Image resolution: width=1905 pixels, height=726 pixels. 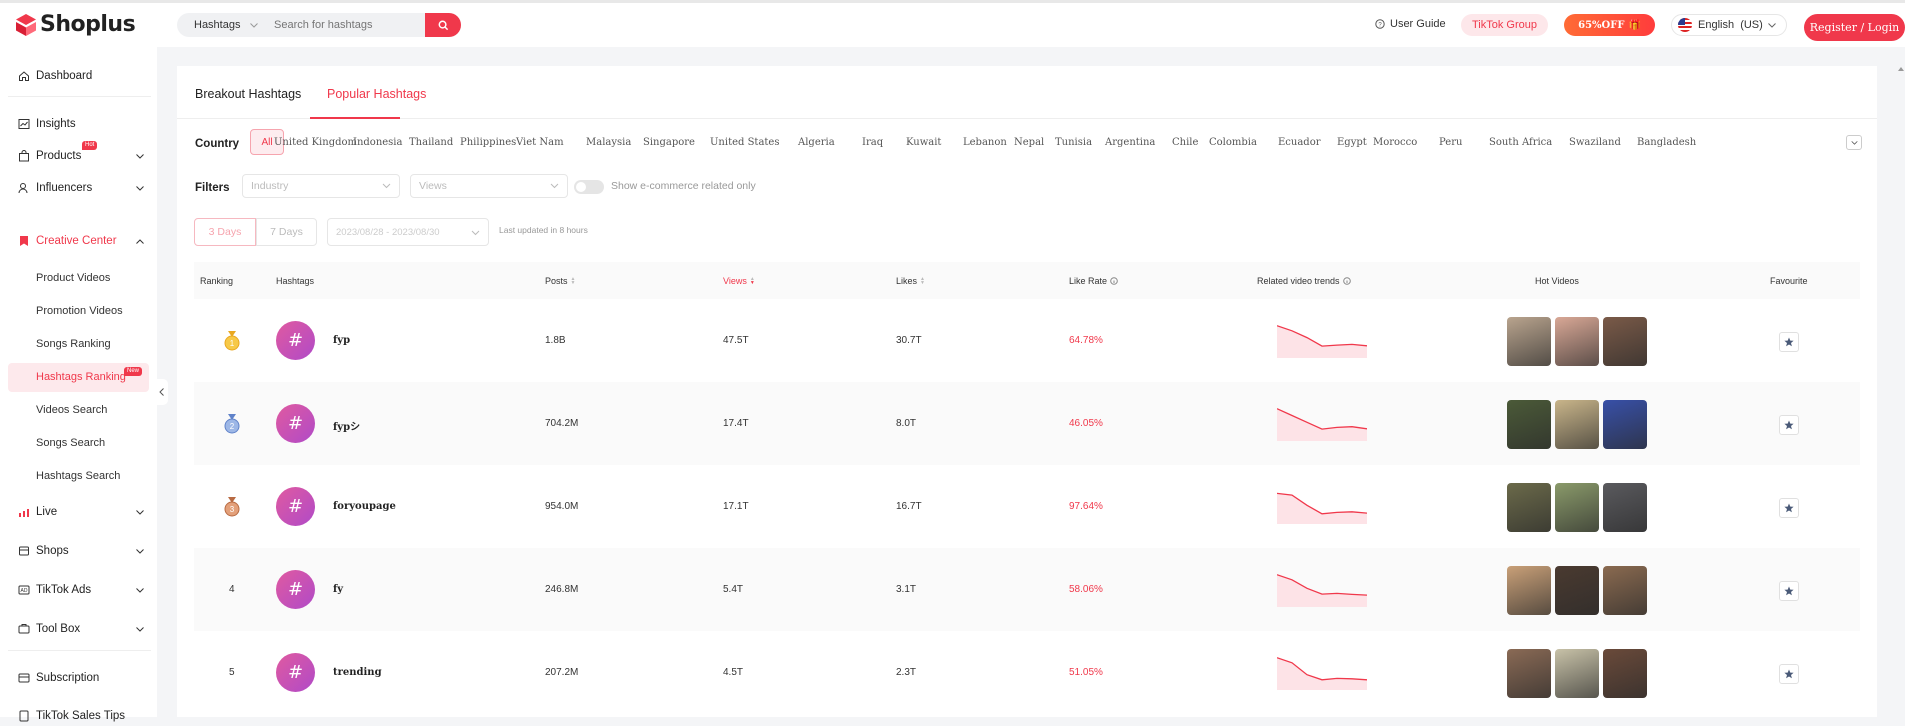 I want to click on country-chip: Singapore, so click(x=669, y=142).